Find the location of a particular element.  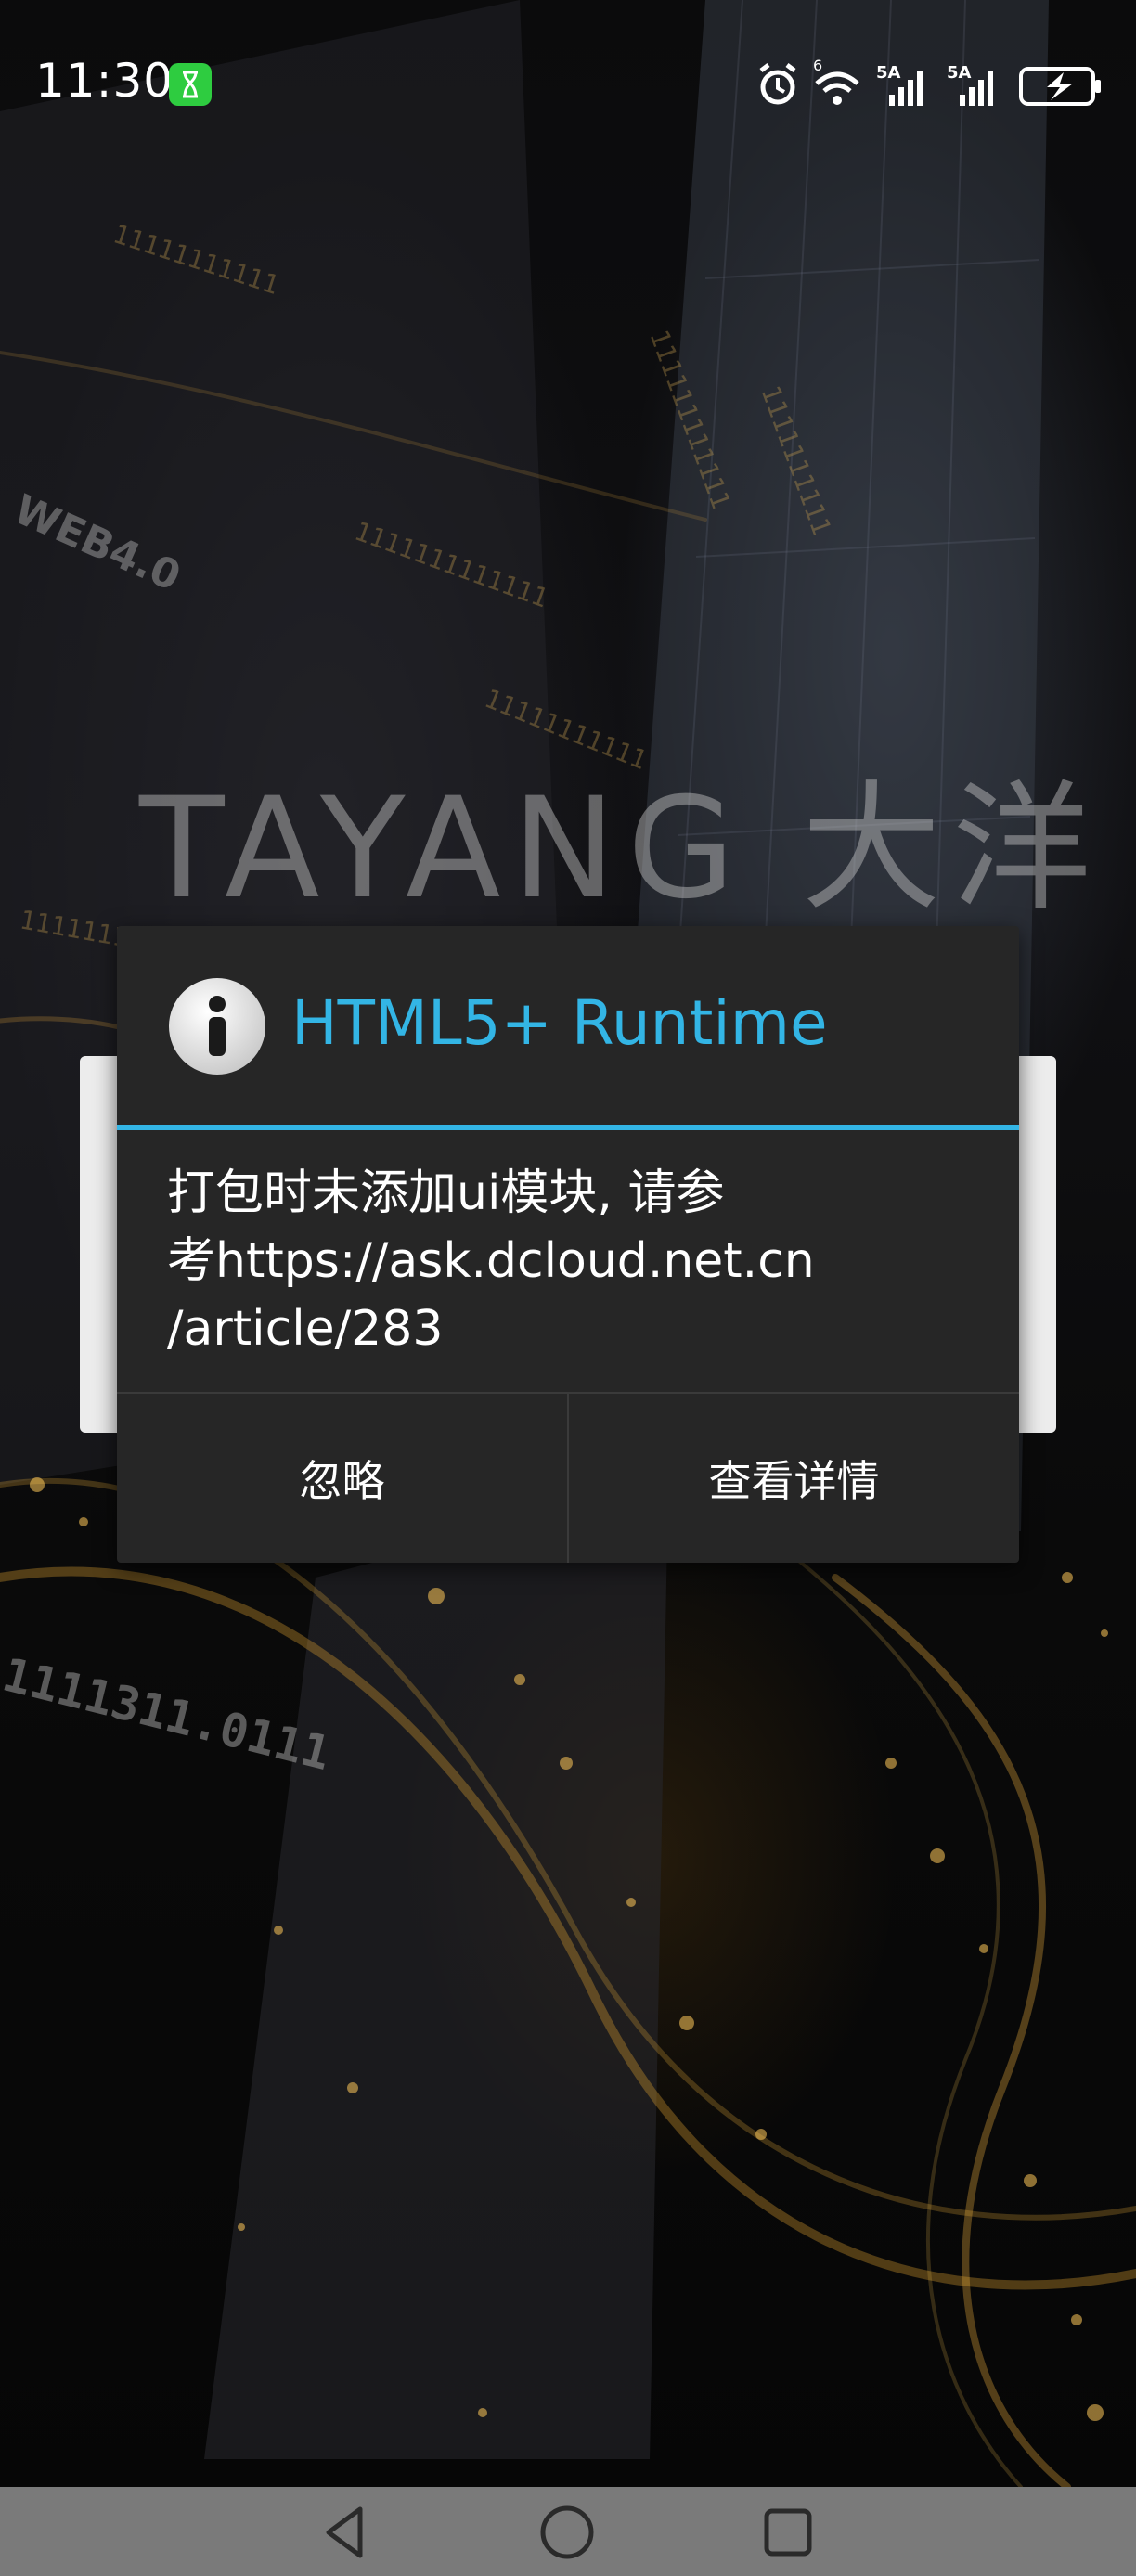

info-icon is located at coordinates (217, 1026).